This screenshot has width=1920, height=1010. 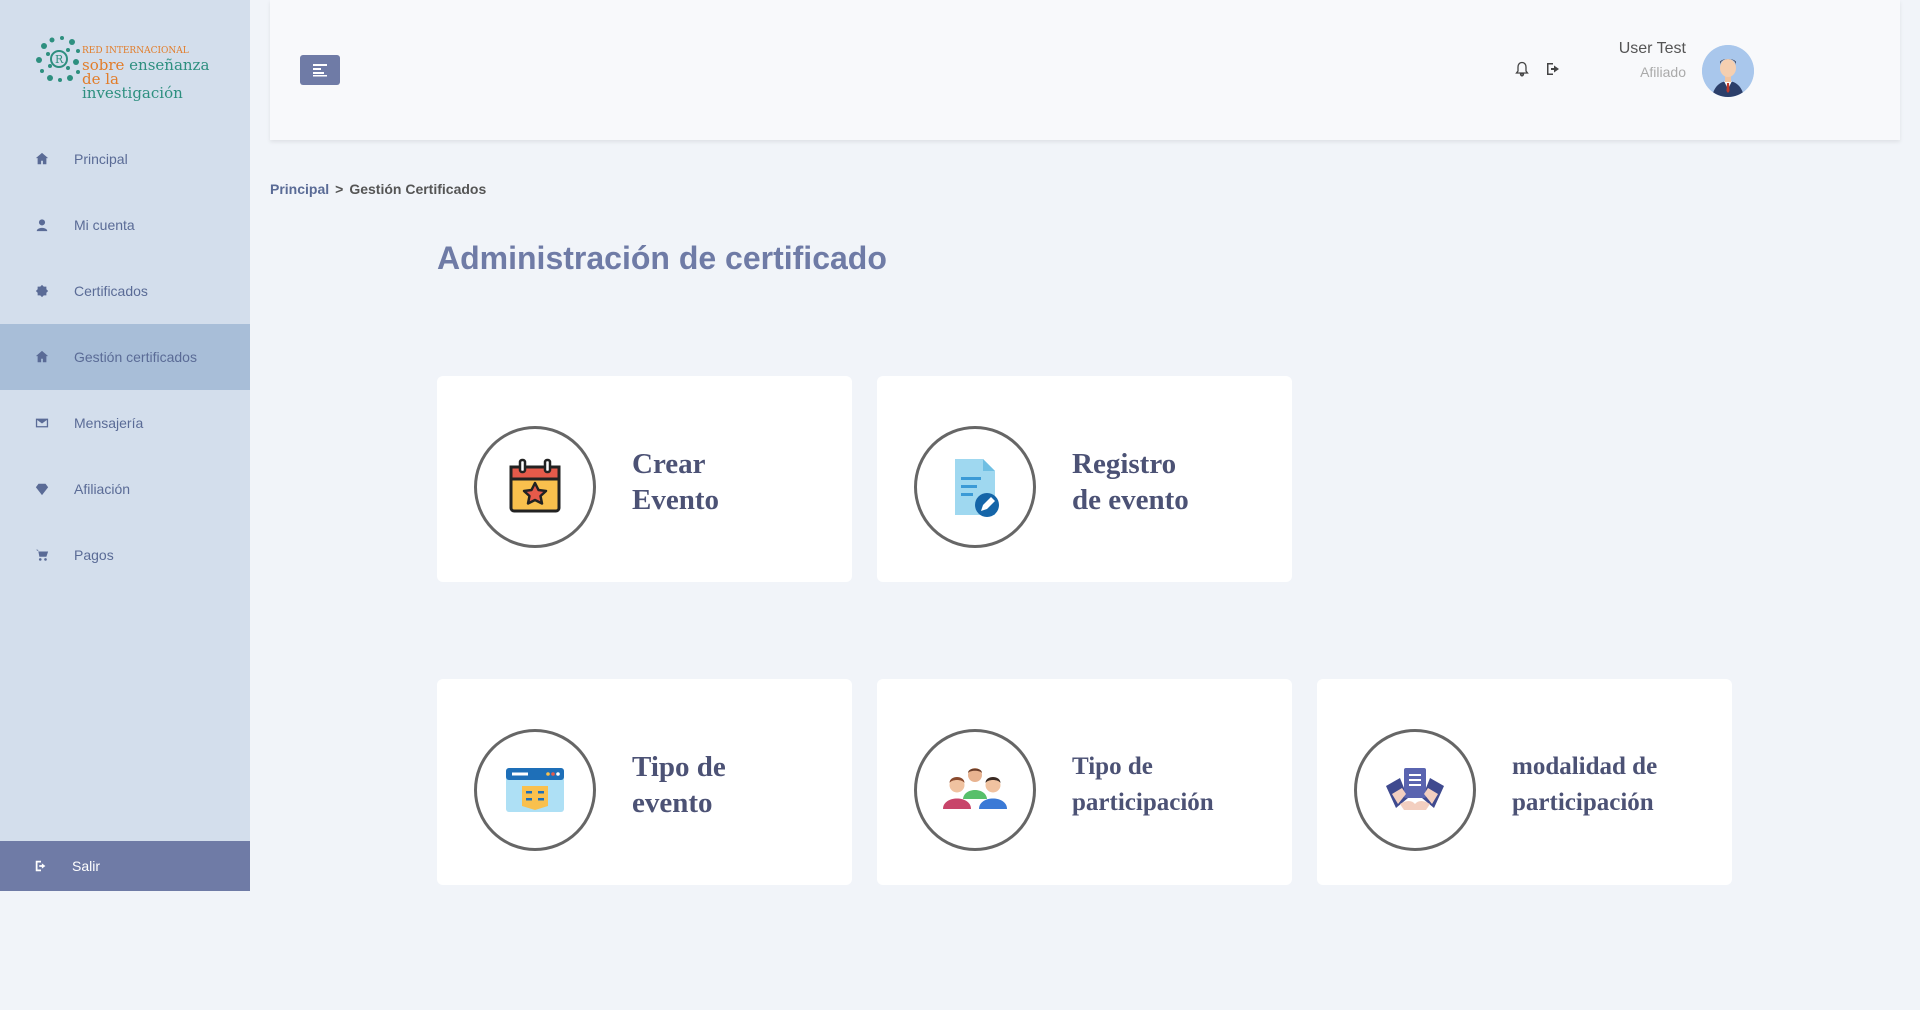 I want to click on sidebar-item-principal: Principal, so click(x=125, y=159).